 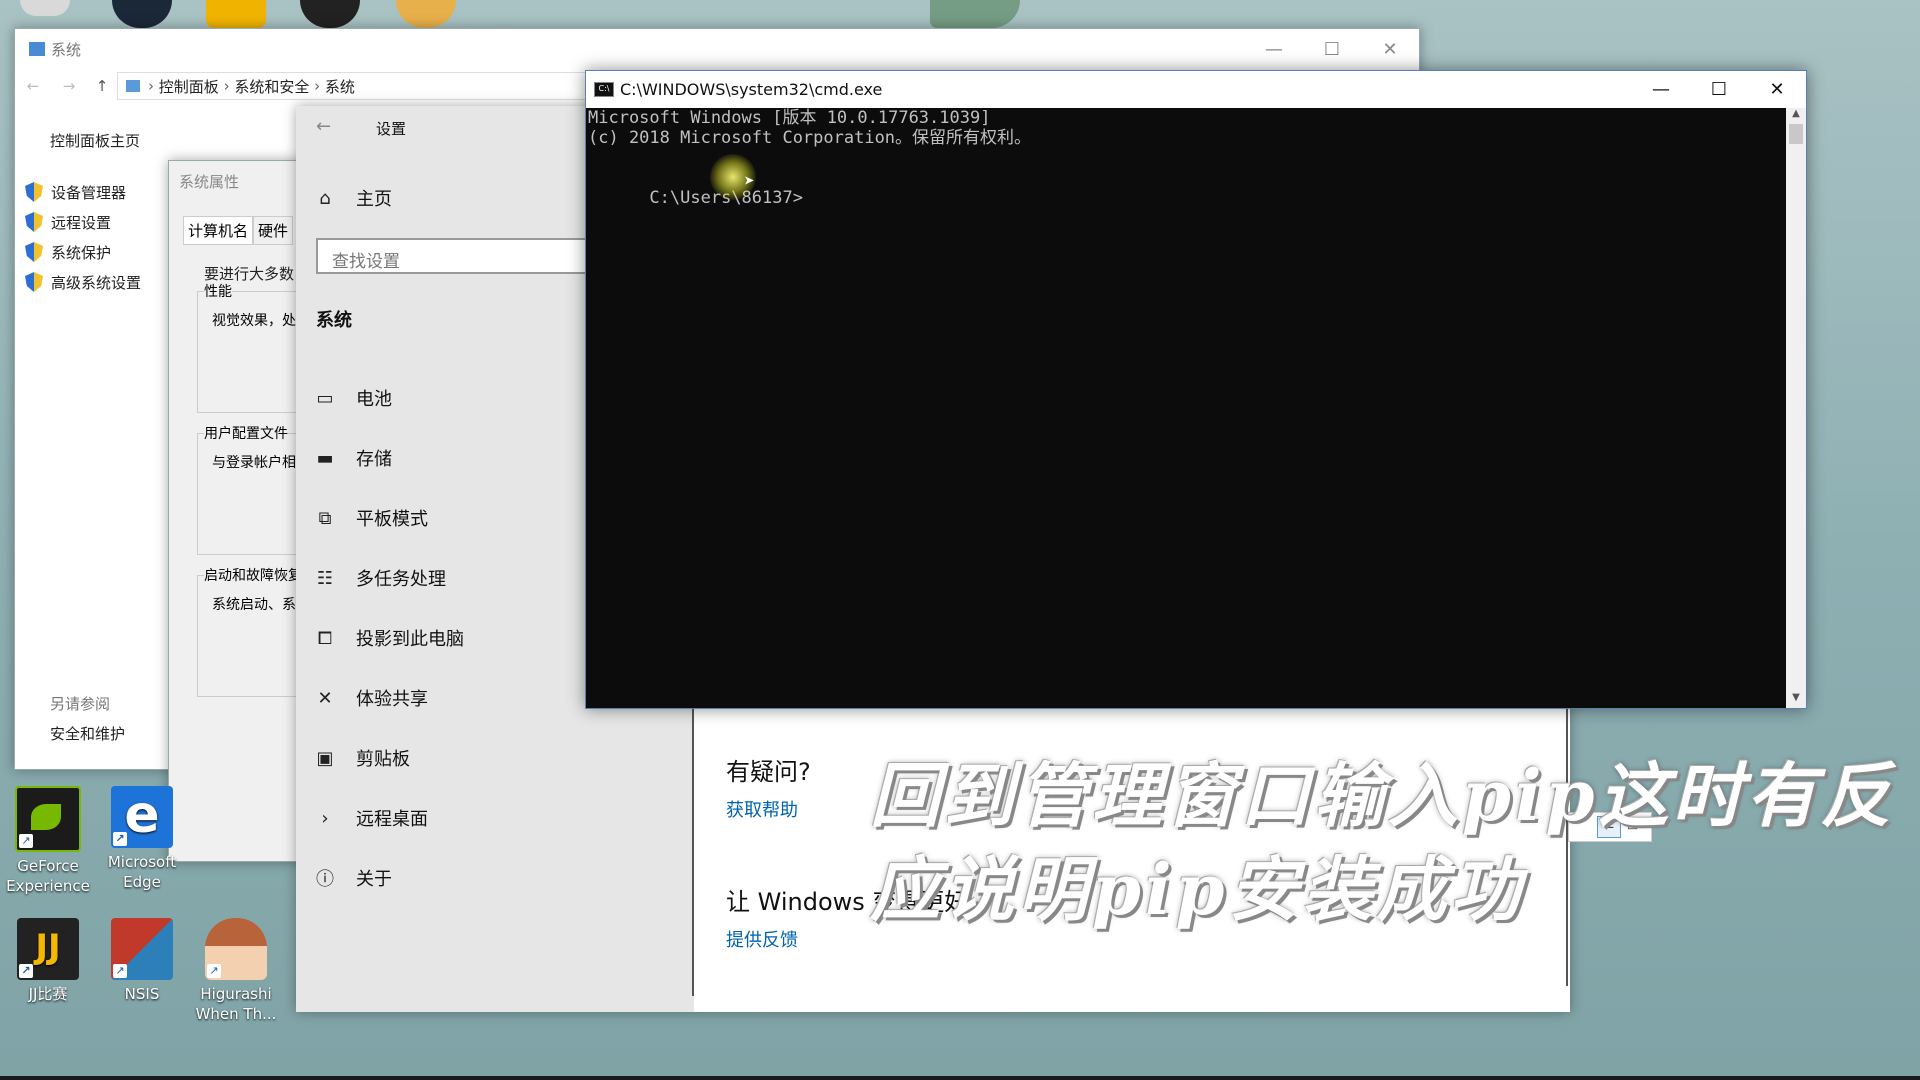 I want to click on cmd-scrollbar: ▲ ▼, so click(x=1796, y=408).